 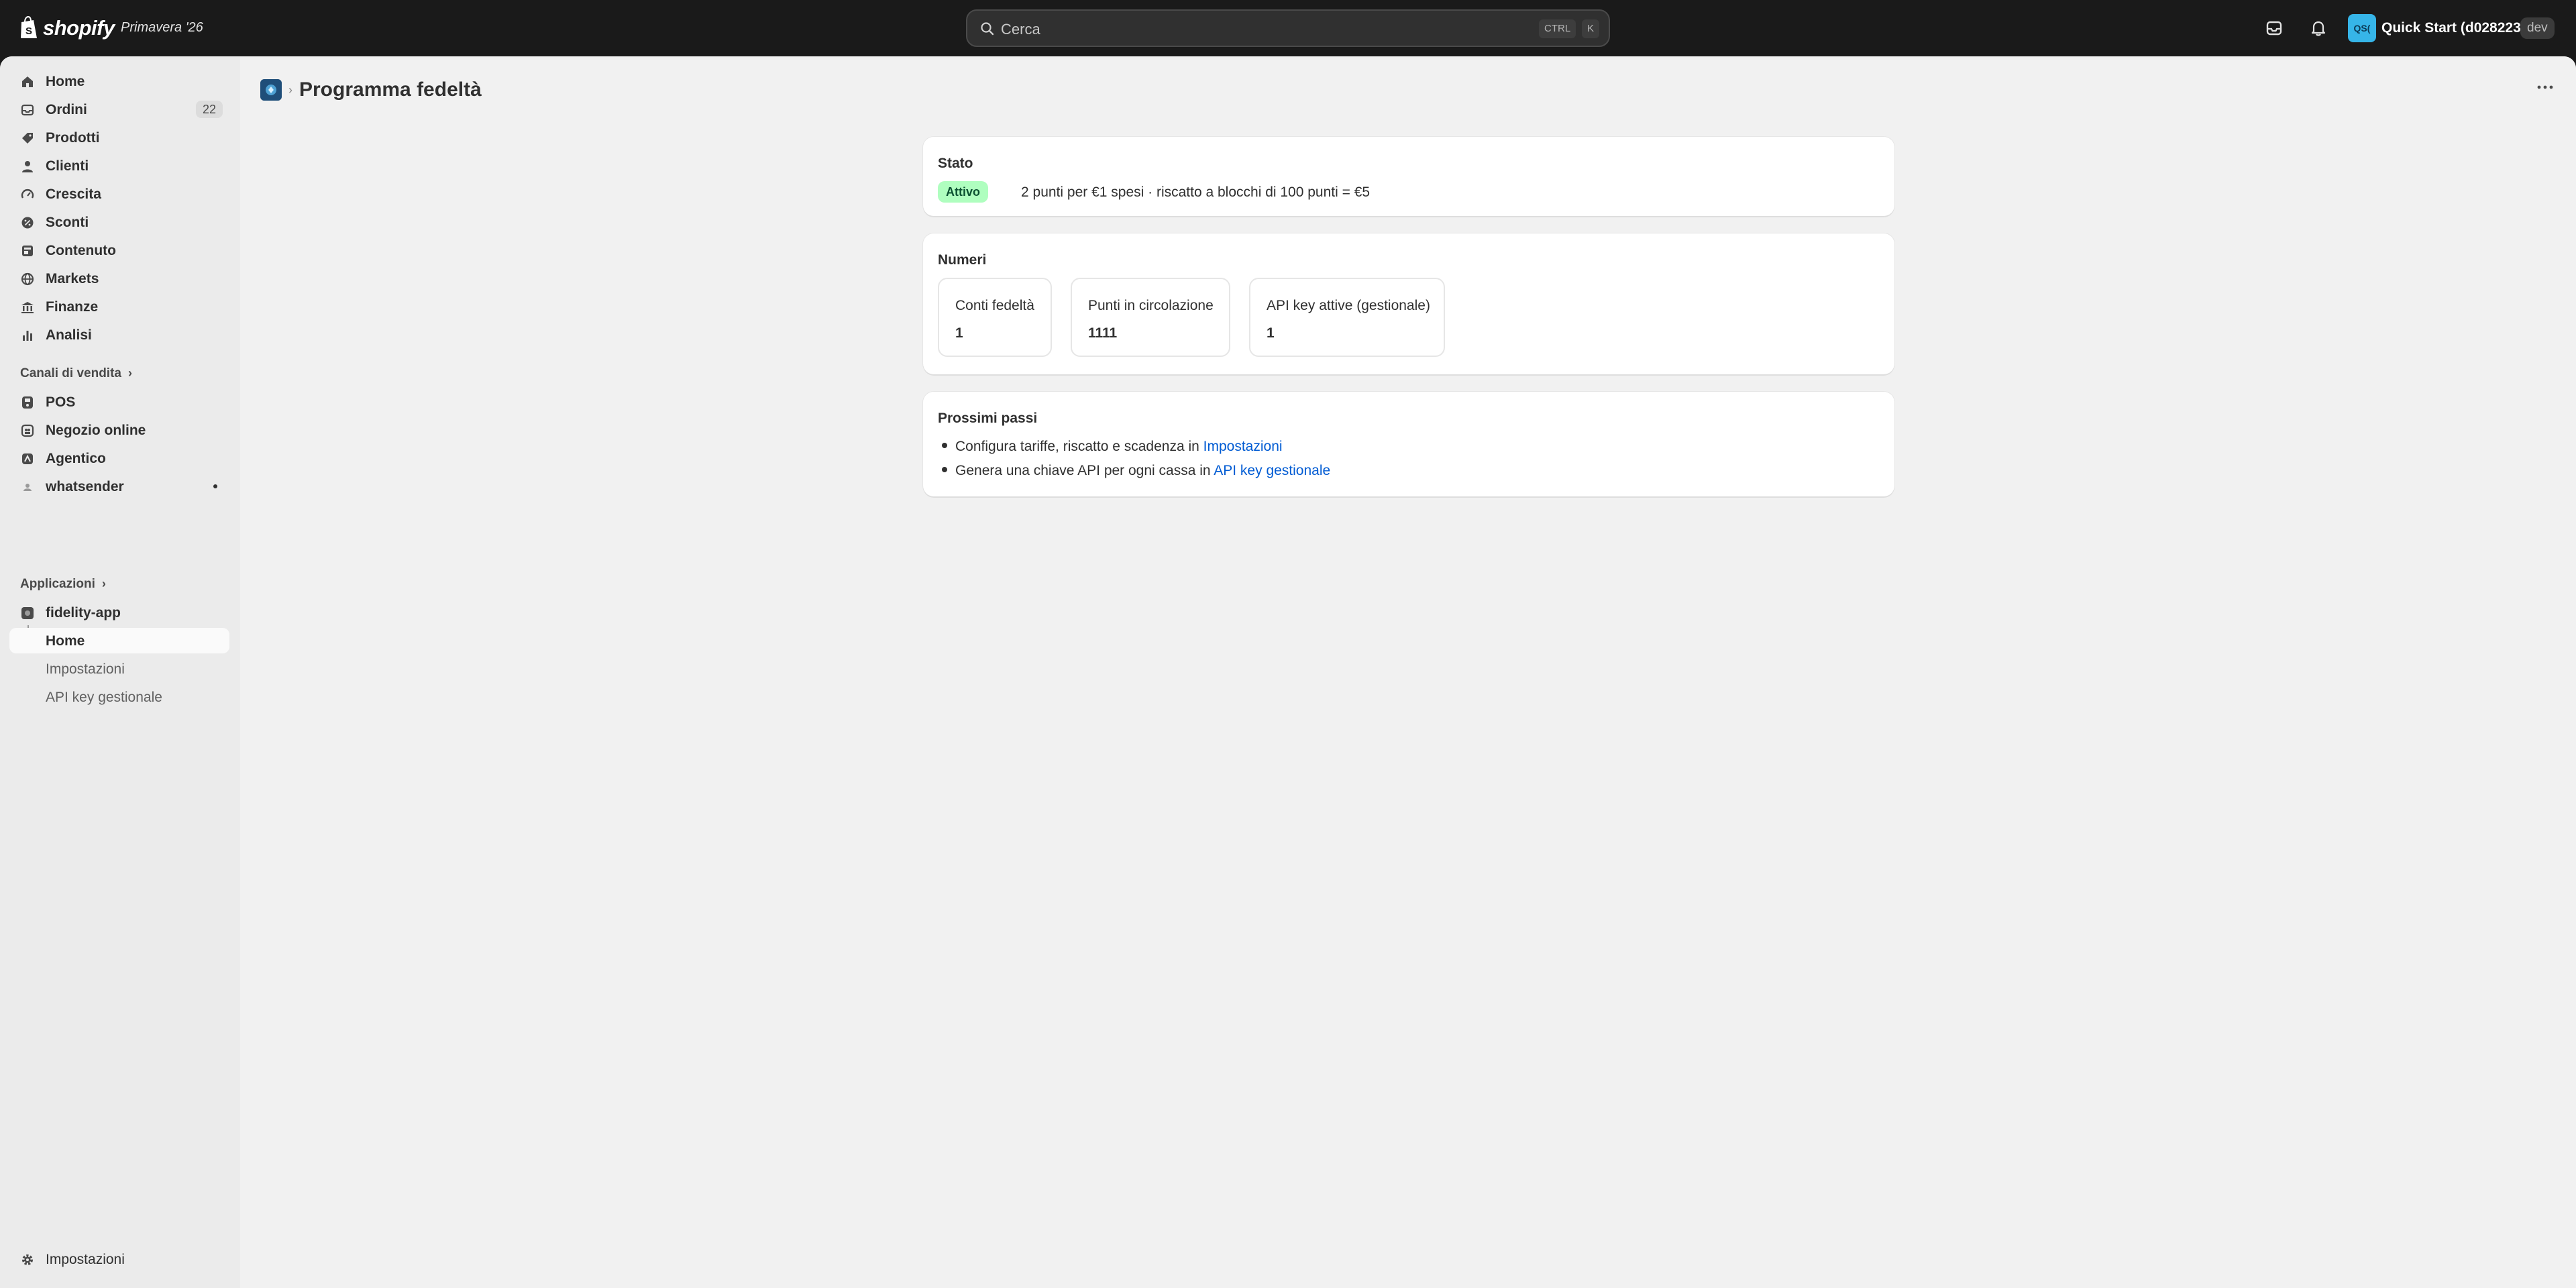 I want to click on sidebar-item-label: Prodotti, so click(x=73, y=138).